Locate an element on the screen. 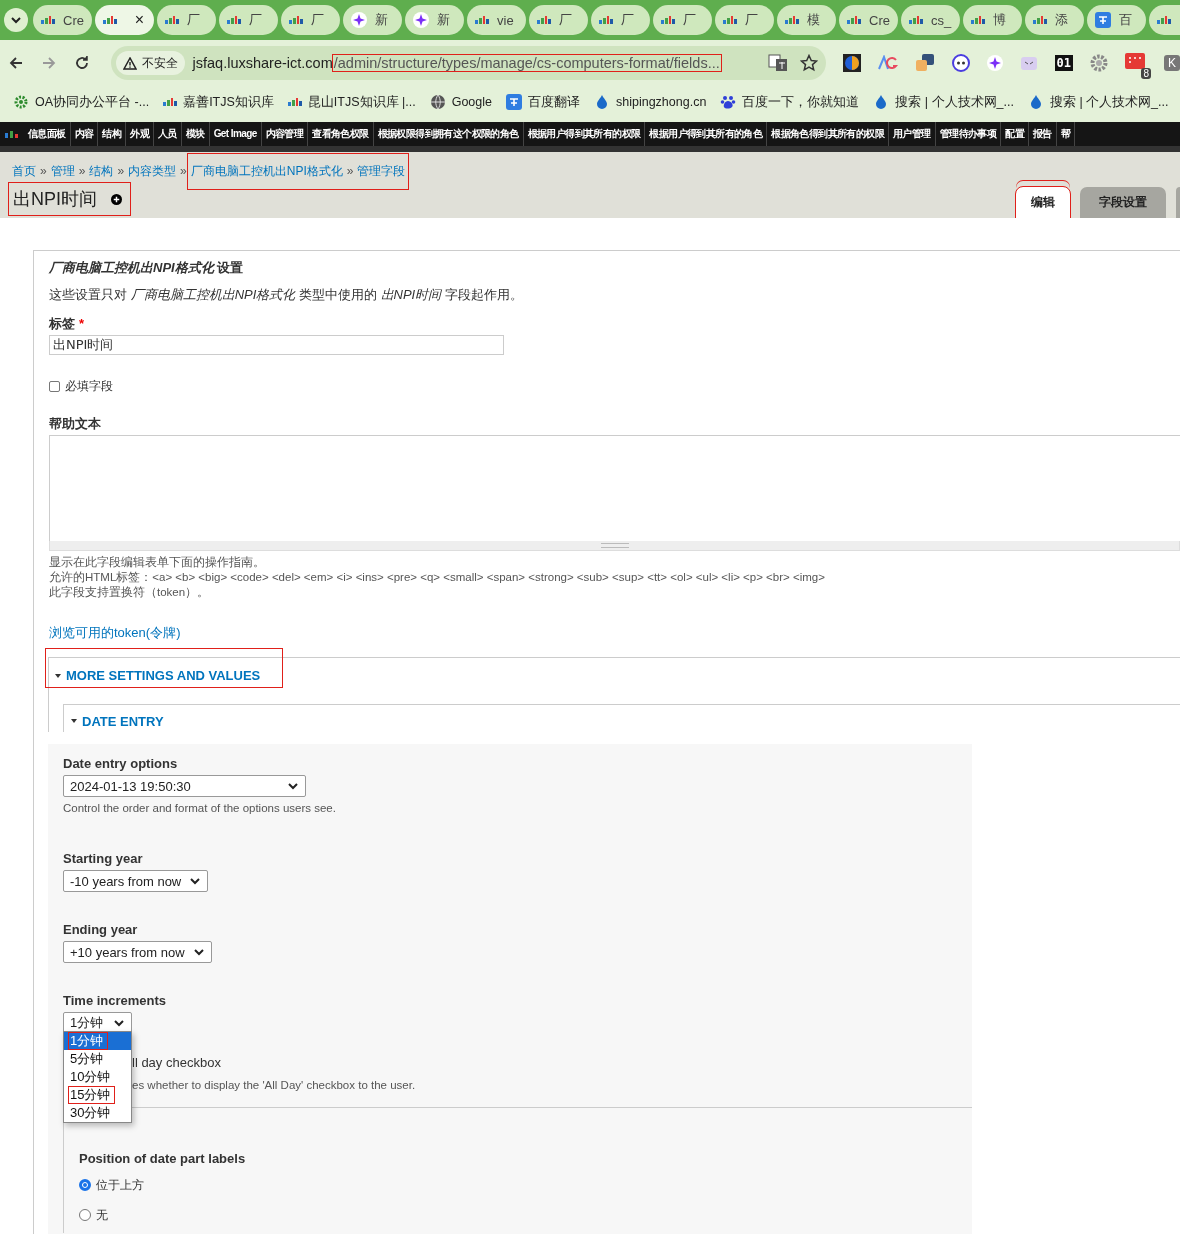 The image size is (1180, 1244). menu-item: 外观 is located at coordinates (140, 134).